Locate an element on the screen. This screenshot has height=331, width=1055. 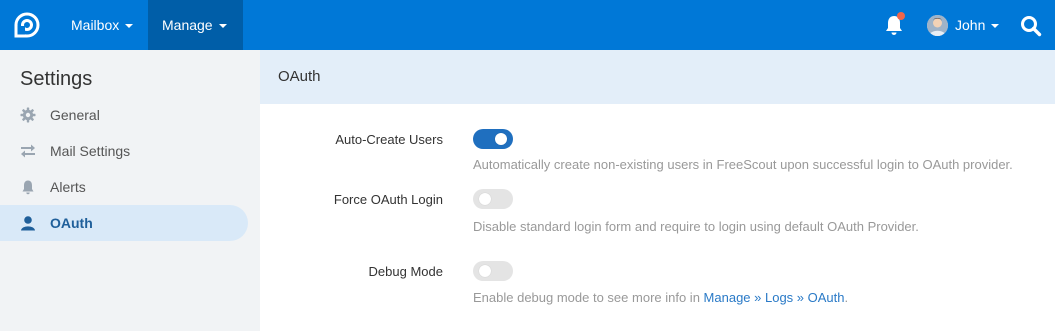
freescout-logo-icon is located at coordinates (27, 25).